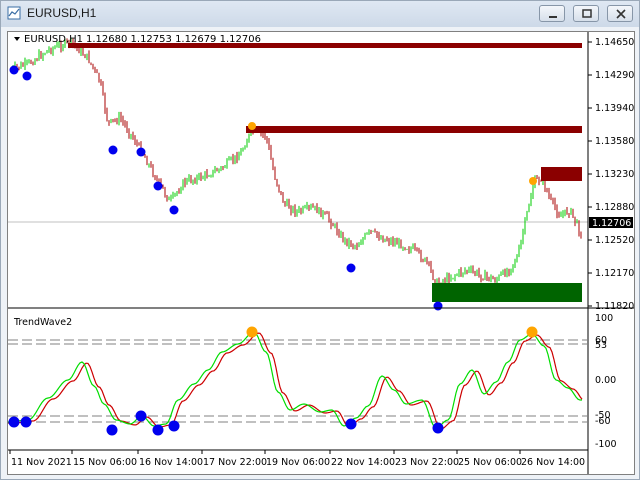 This screenshot has width=640, height=480. What do you see at coordinates (62, 13) in the screenshot?
I see `window-title: EURUSD,H1` at bounding box center [62, 13].